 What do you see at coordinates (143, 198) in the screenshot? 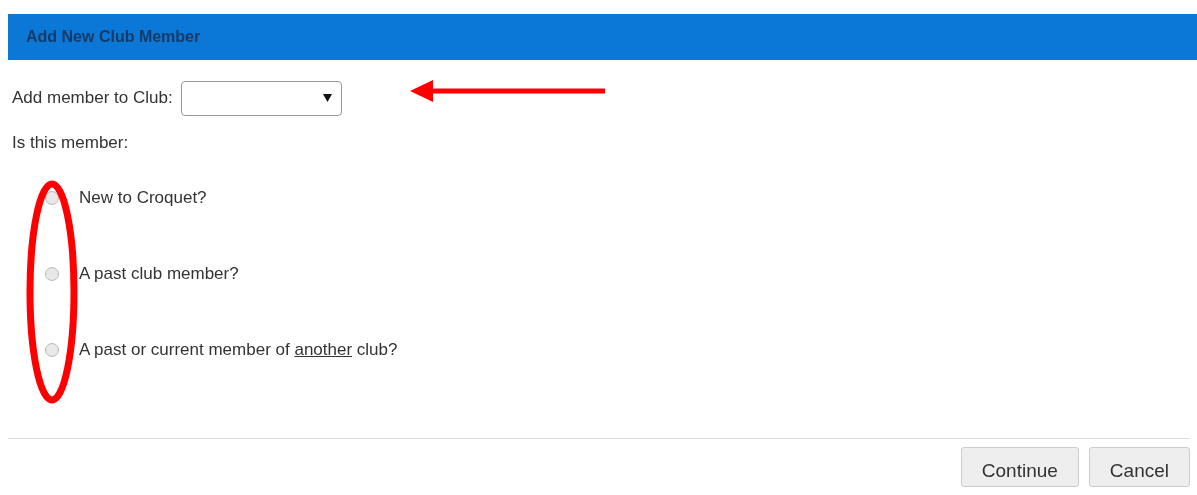
I see `option-label: New to Croquet?` at bounding box center [143, 198].